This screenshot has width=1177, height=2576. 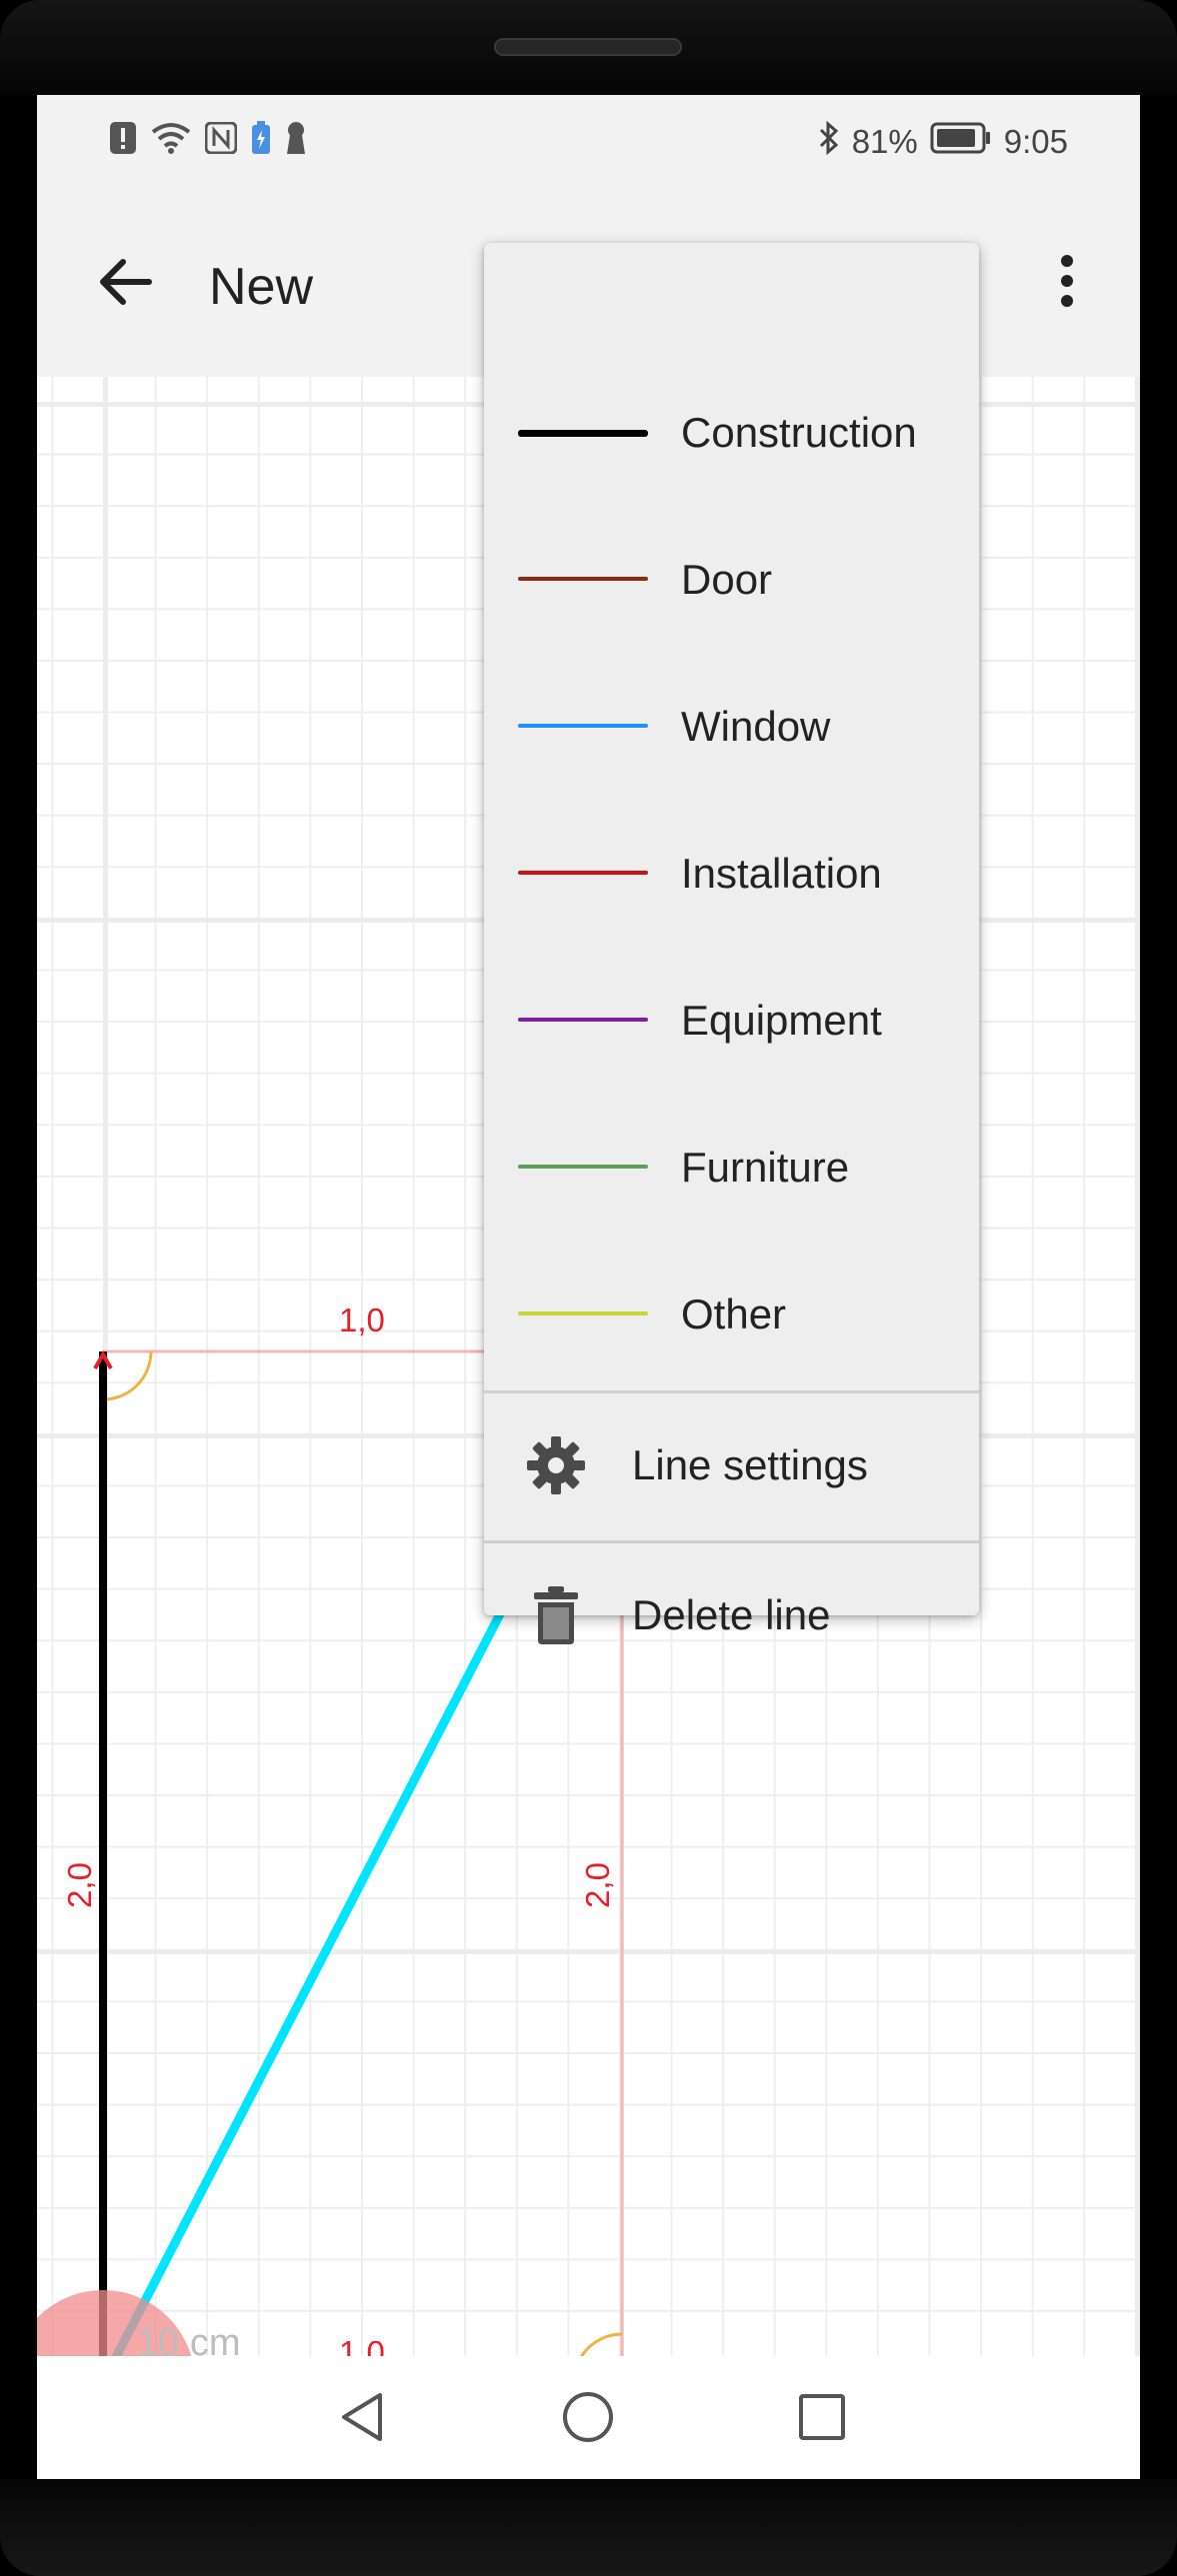 I want to click on swatch-furniture, so click(x=583, y=1167).